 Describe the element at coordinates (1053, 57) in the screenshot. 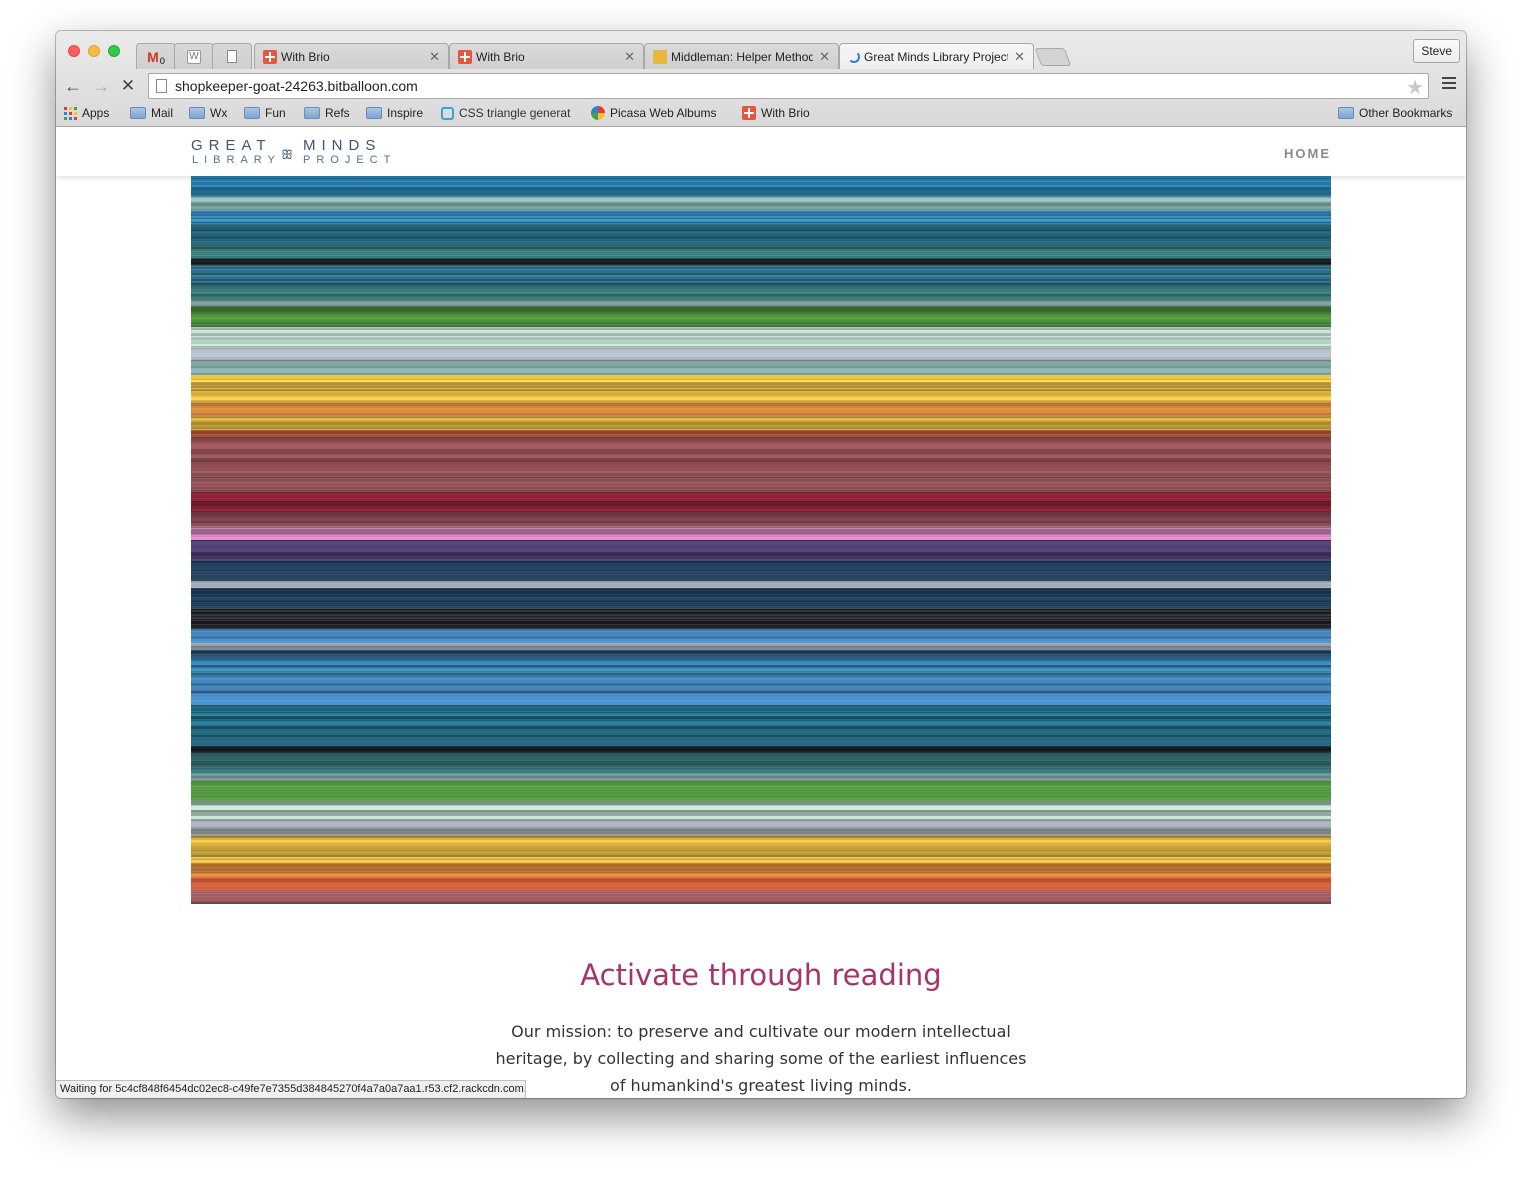

I see `new-tab-button` at that location.